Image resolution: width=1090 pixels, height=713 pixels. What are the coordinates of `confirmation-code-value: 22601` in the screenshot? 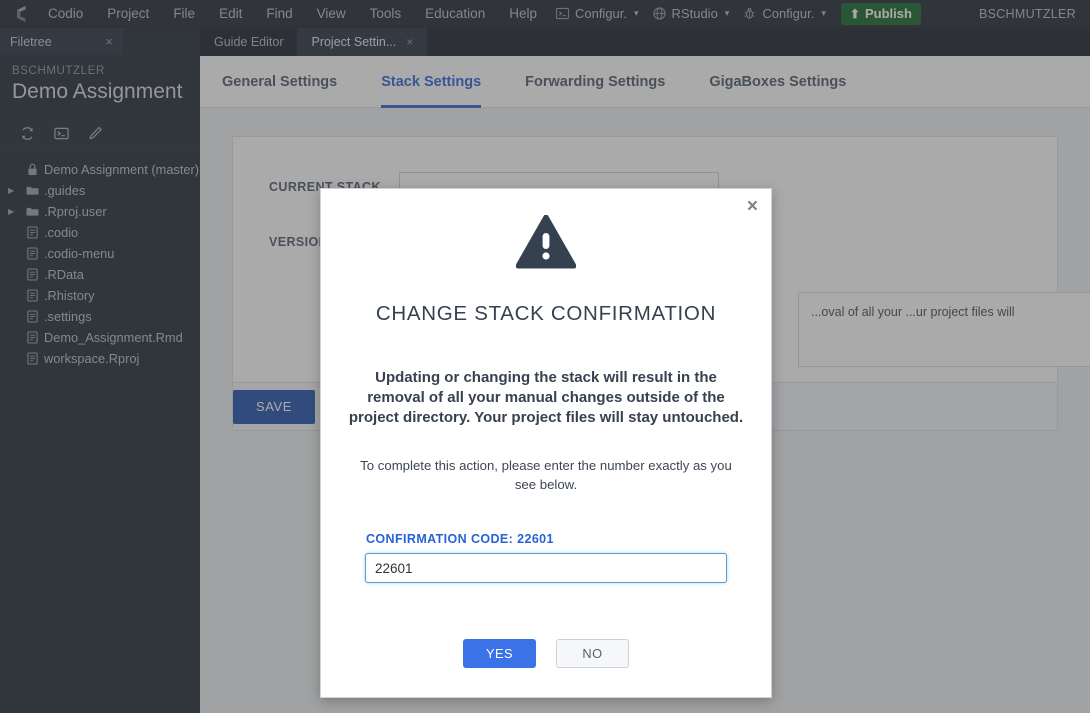 It's located at (535, 539).